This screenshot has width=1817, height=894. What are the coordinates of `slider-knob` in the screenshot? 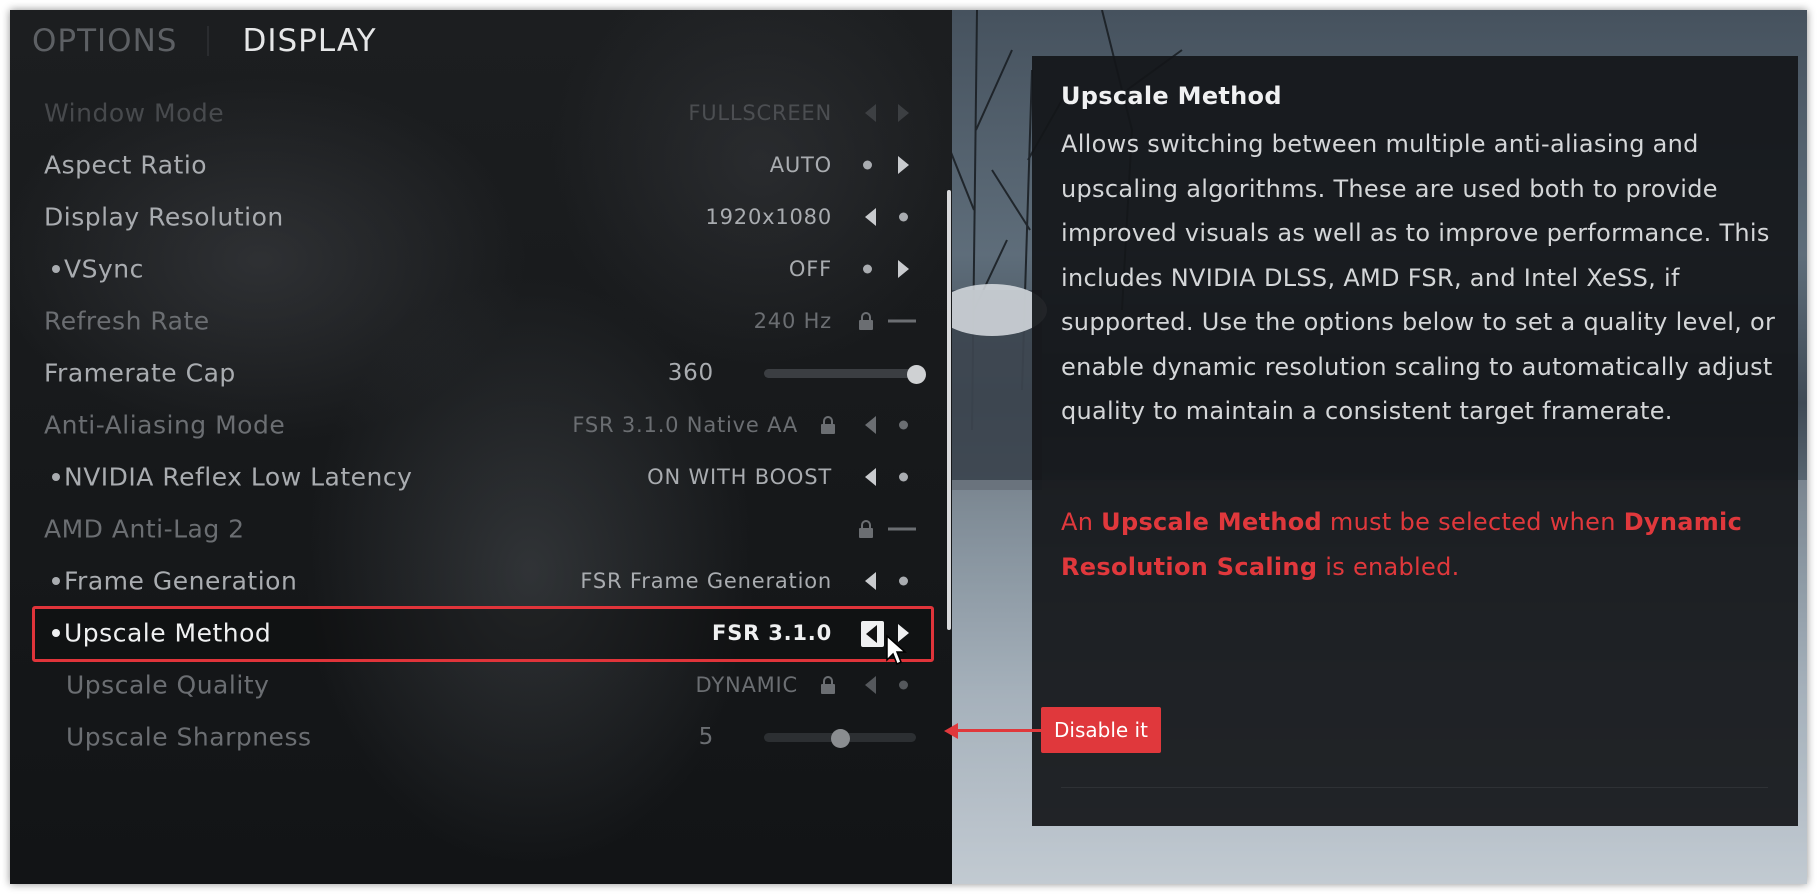 It's located at (840, 738).